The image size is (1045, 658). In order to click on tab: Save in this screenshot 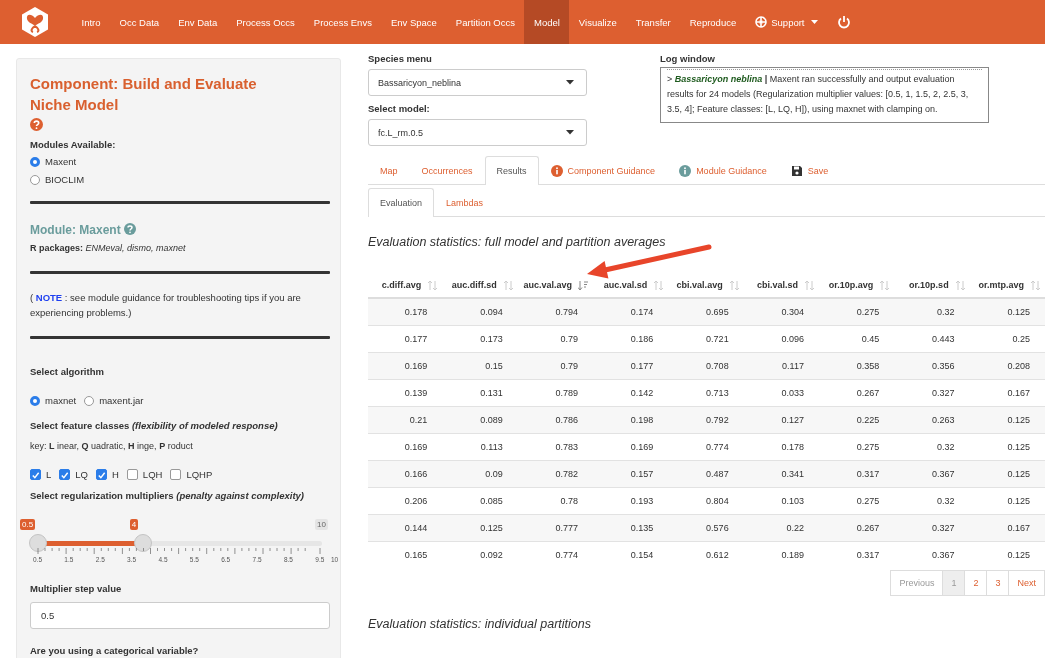, I will do `click(809, 170)`.